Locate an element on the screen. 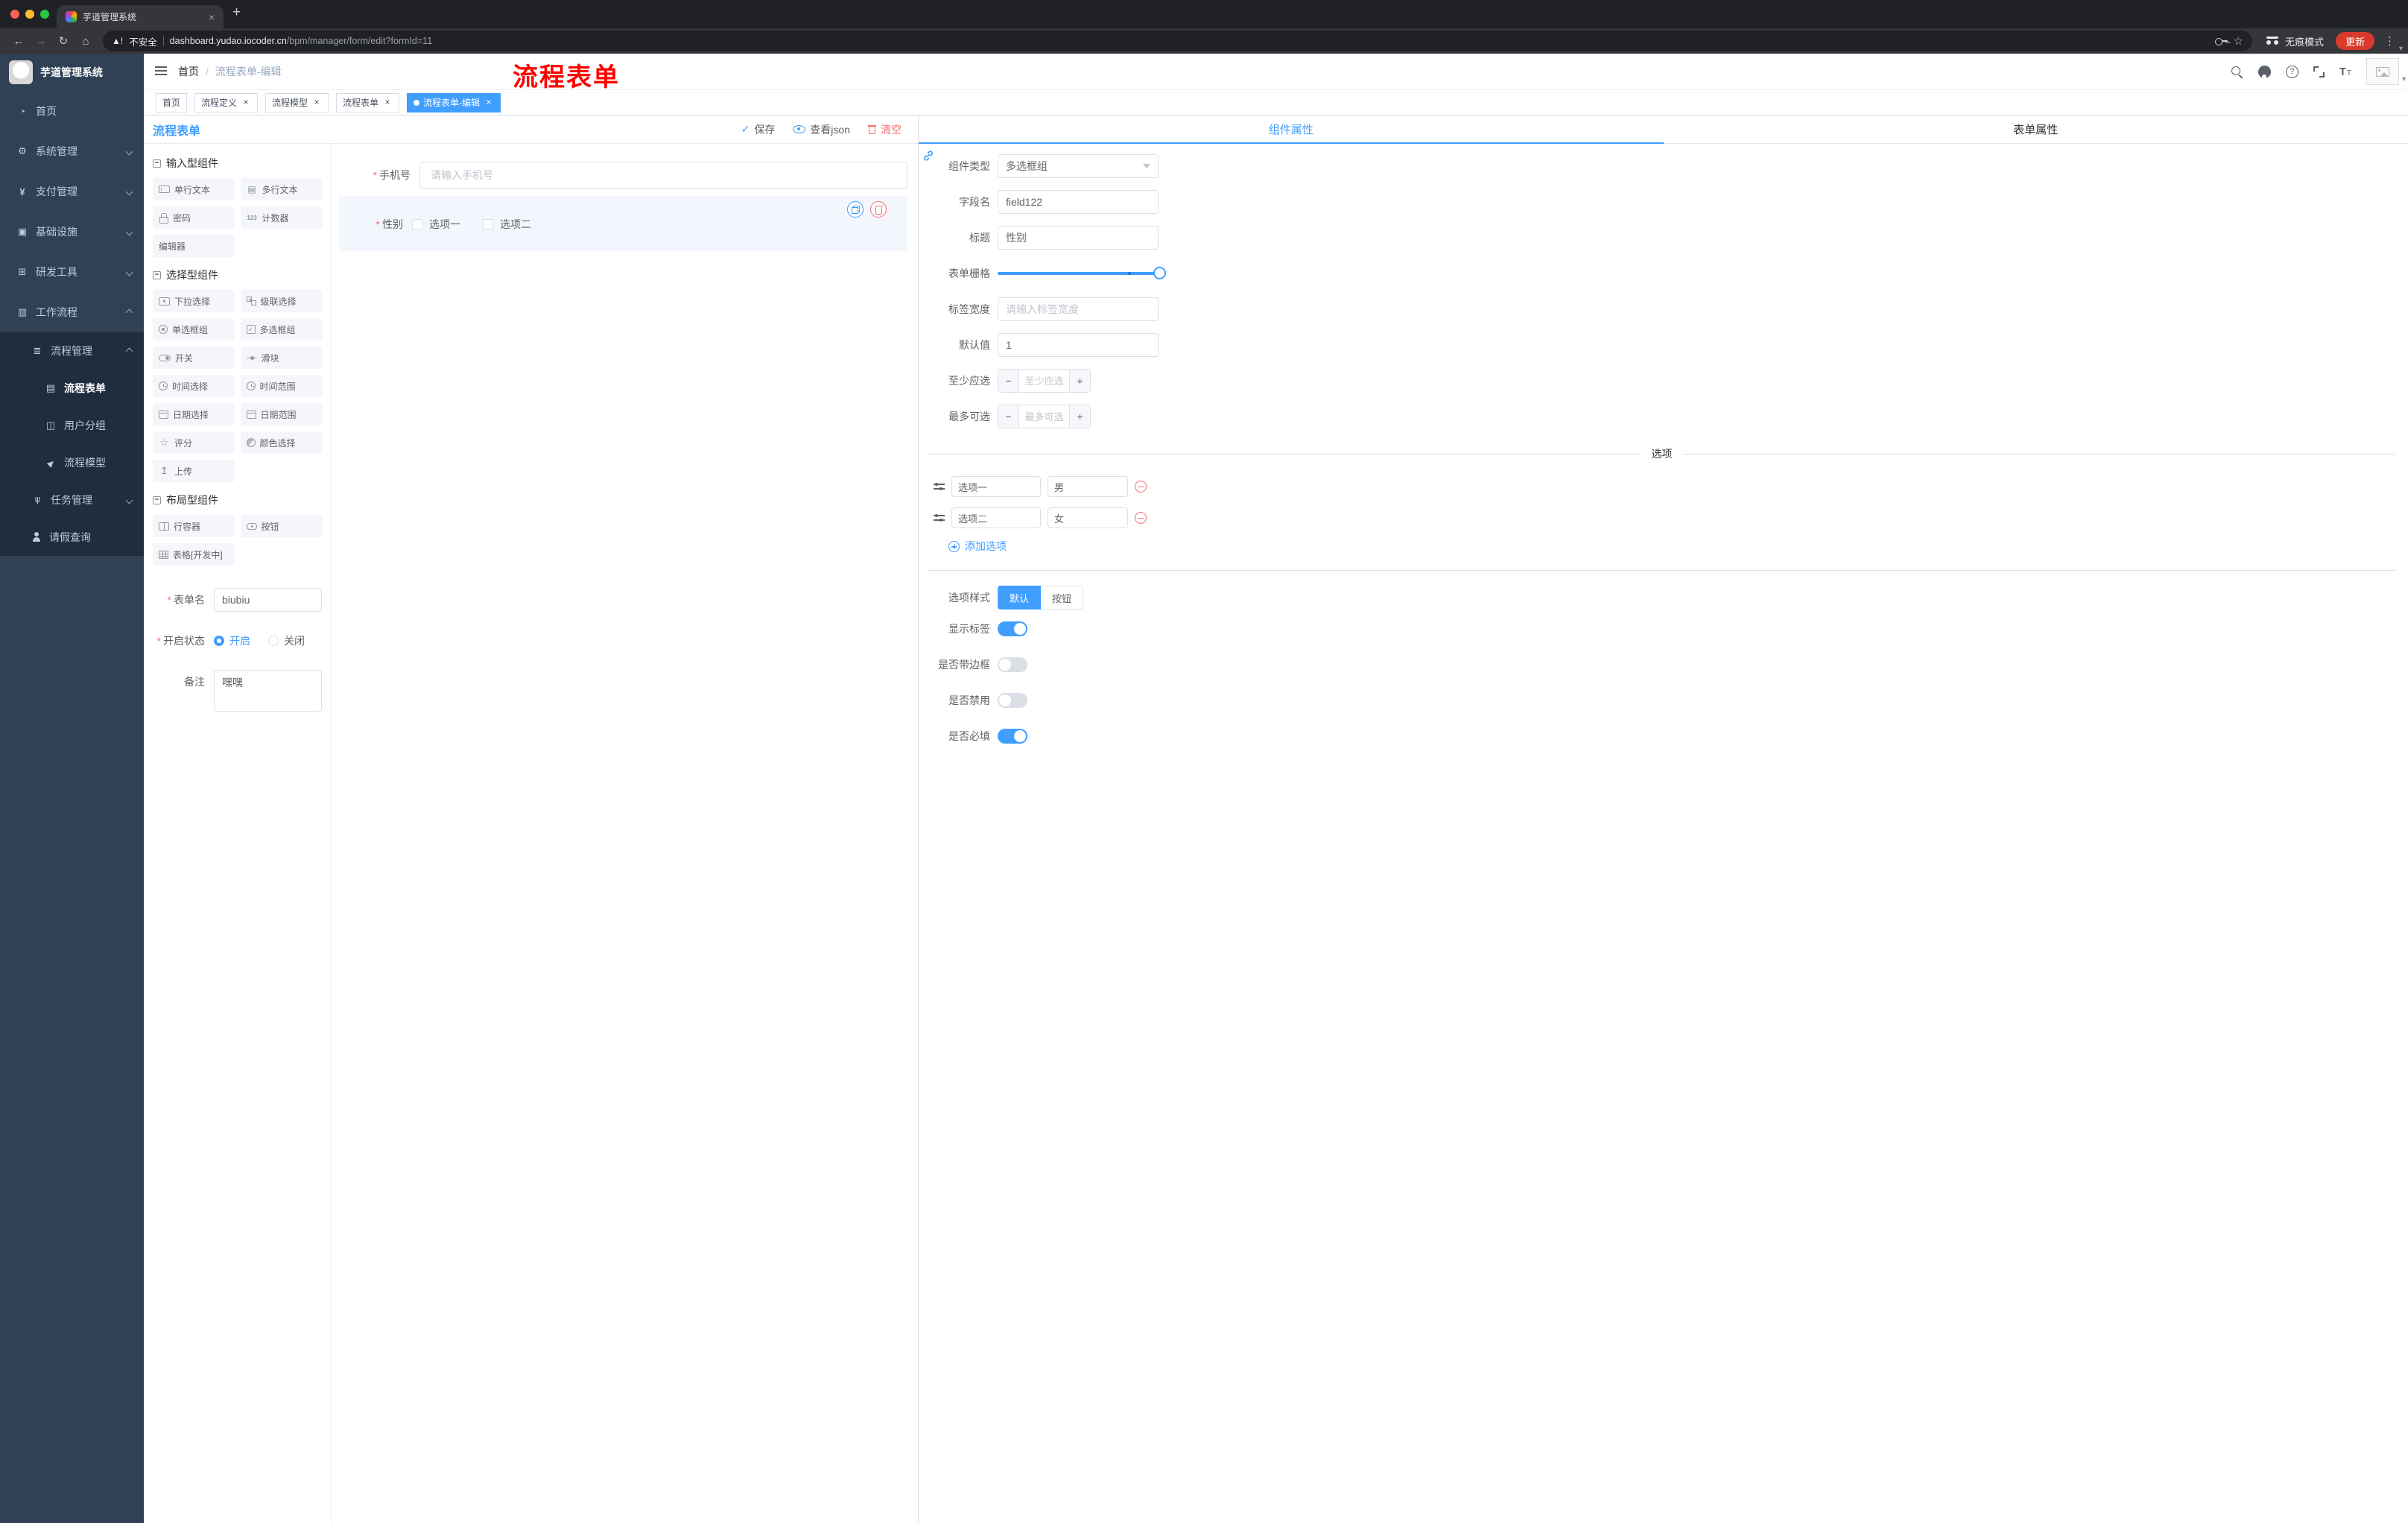  clear-button: 清空 is located at coordinates (885, 130).